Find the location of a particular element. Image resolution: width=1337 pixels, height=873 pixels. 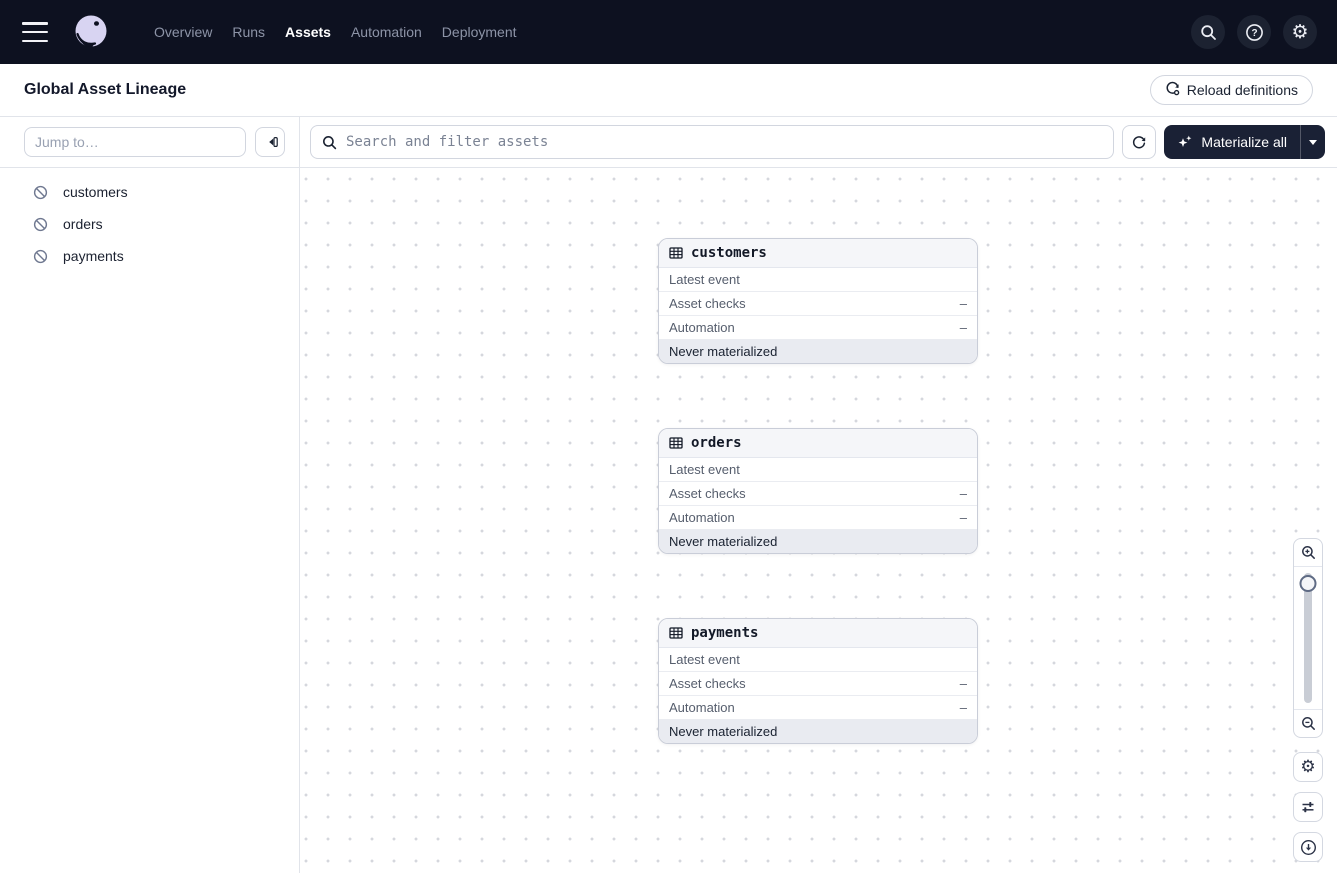

menu-icon is located at coordinates (35, 32).